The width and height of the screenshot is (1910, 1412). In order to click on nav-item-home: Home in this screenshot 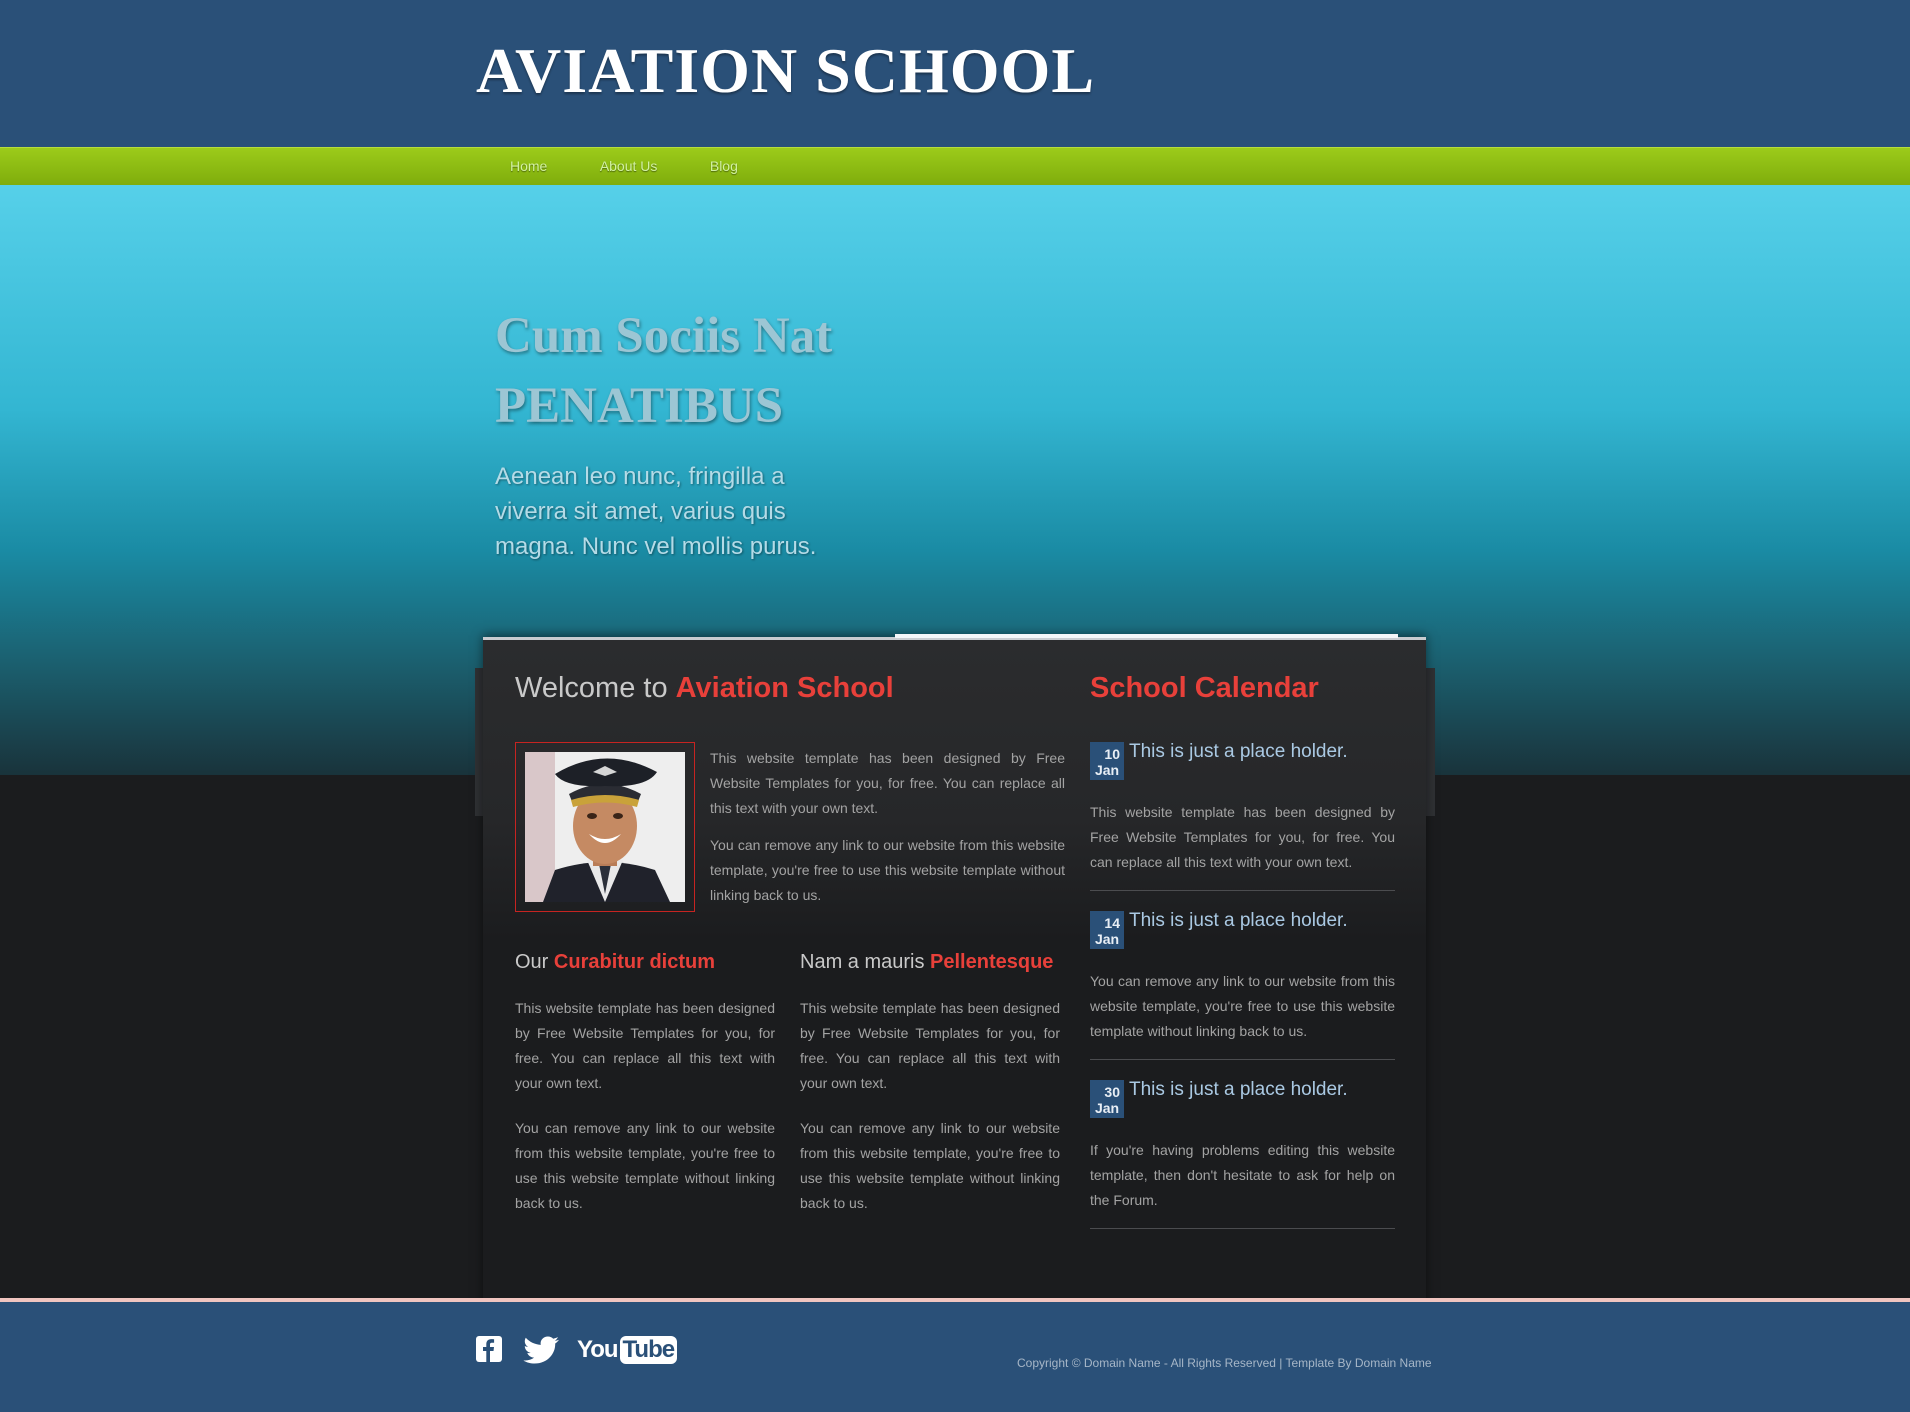, I will do `click(528, 166)`.